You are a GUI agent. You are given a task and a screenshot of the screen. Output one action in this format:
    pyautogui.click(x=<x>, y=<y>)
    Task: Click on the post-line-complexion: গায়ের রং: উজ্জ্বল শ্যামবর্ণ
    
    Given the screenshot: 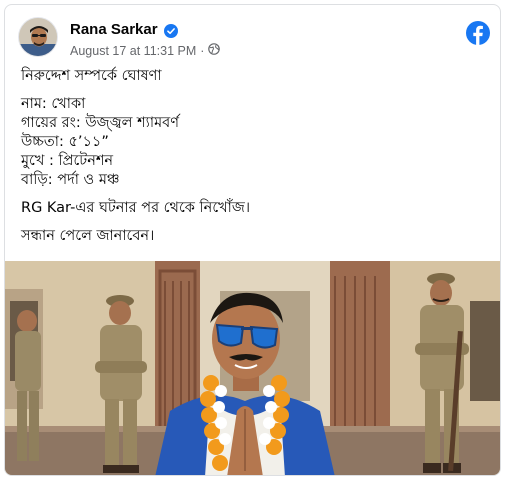 What is the action you would take?
    pyautogui.click(x=100, y=123)
    